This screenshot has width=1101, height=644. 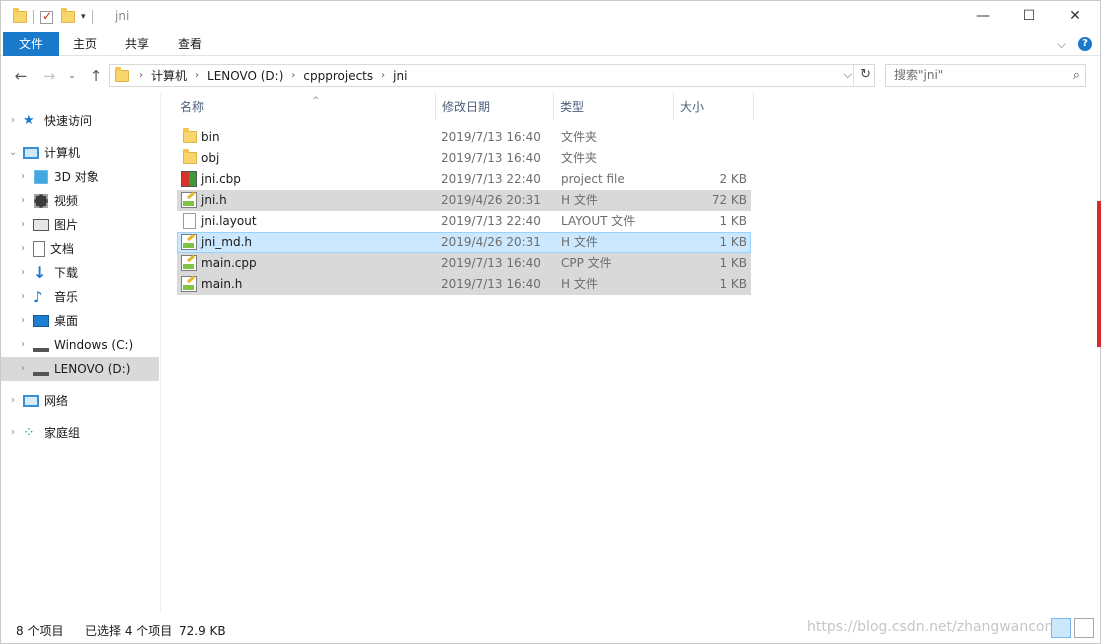 What do you see at coordinates (692, 107) in the screenshot?
I see `column-label: 大小` at bounding box center [692, 107].